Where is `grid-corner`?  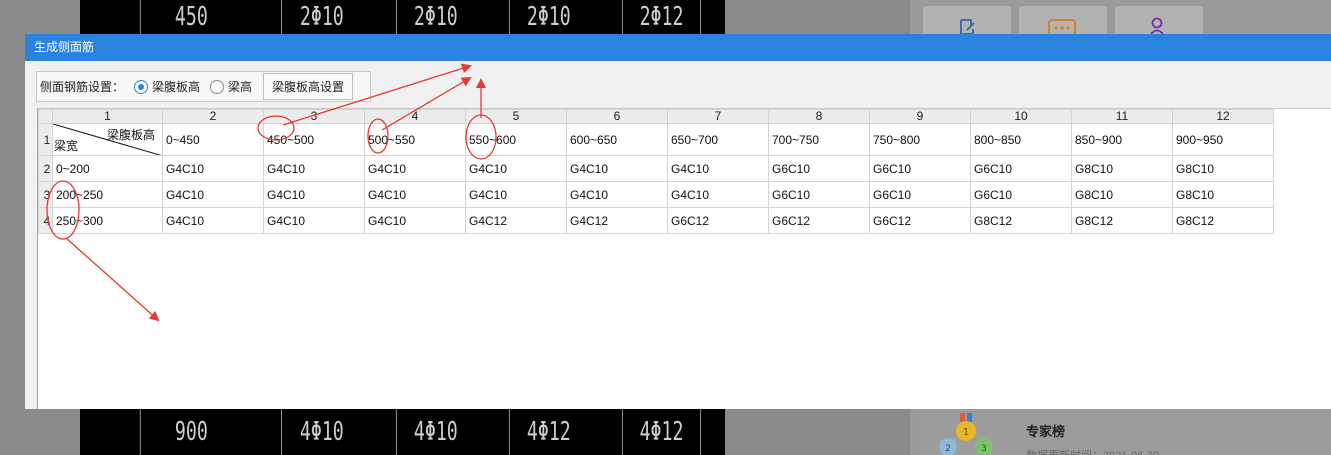 grid-corner is located at coordinates (45, 116).